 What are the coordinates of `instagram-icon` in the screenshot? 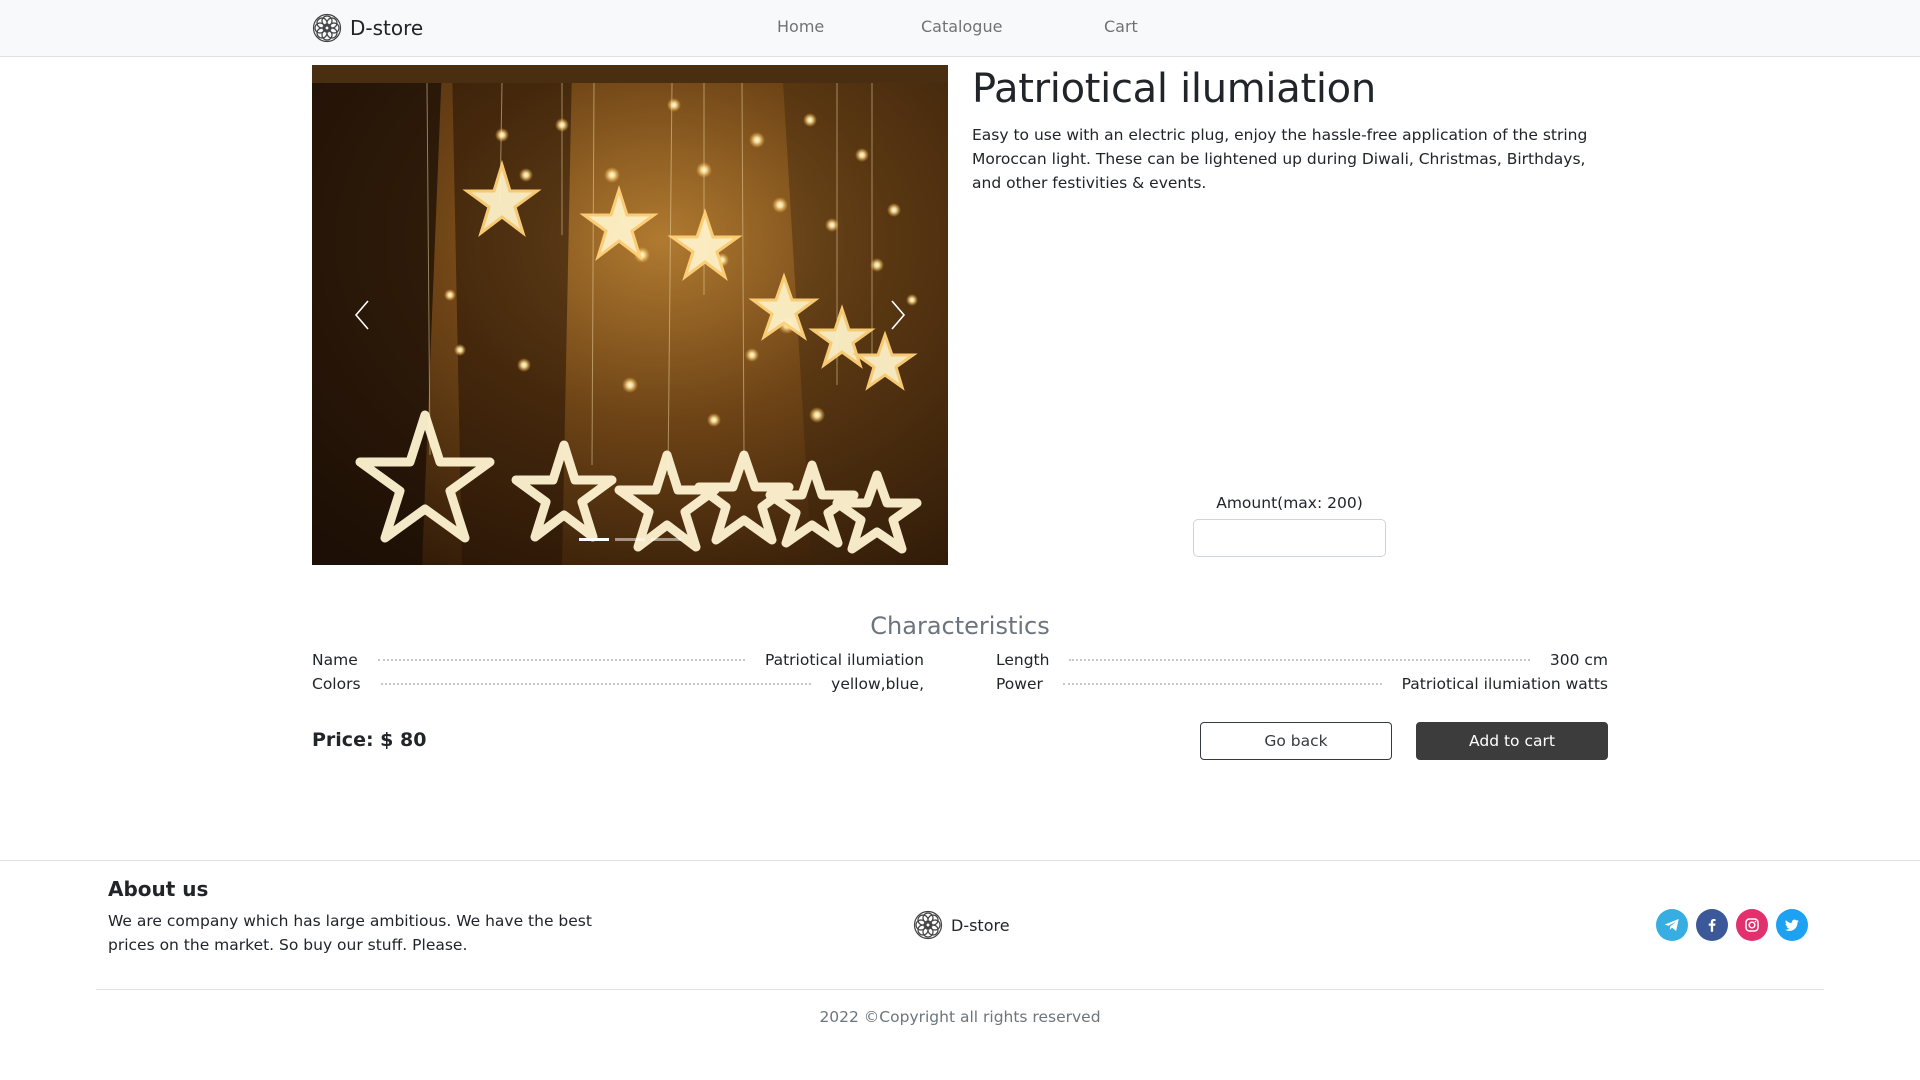 It's located at (1752, 925).